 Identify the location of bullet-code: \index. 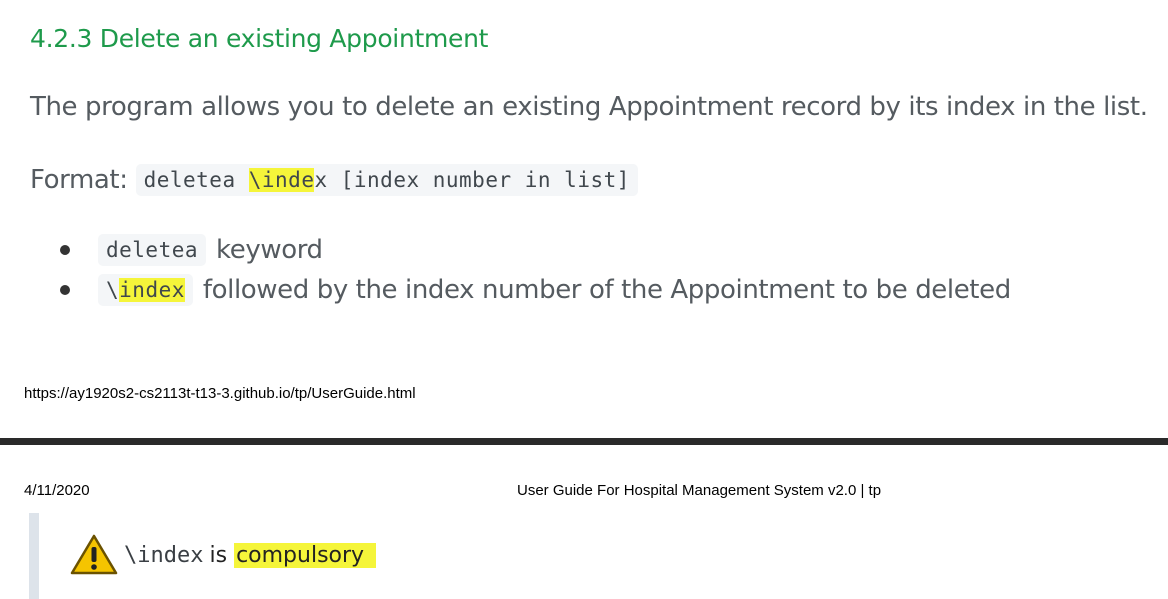
(145, 290).